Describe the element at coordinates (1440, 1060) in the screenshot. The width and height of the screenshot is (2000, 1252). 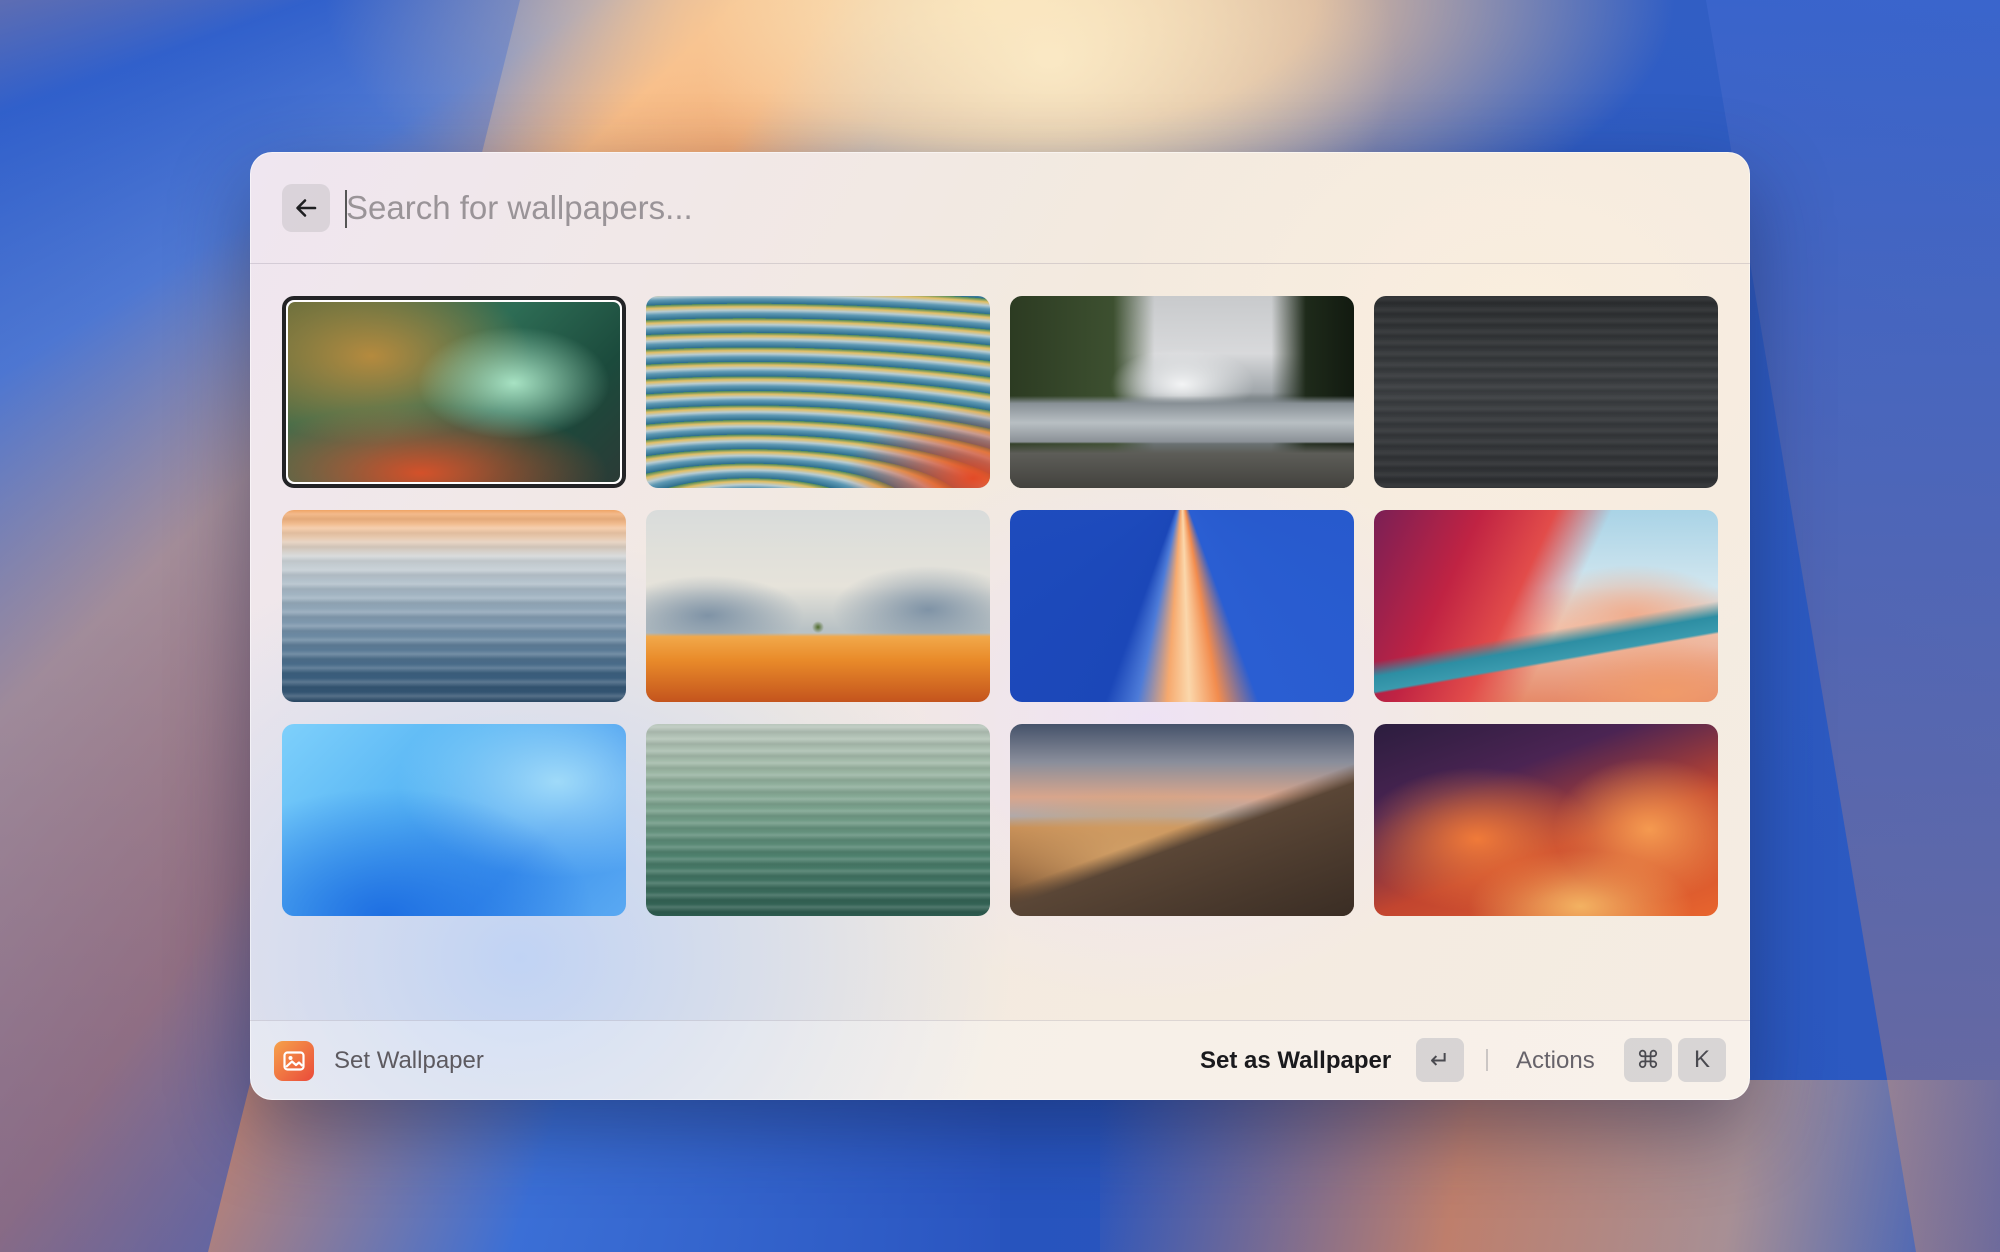
I see `enter-key-hint: ↵` at that location.